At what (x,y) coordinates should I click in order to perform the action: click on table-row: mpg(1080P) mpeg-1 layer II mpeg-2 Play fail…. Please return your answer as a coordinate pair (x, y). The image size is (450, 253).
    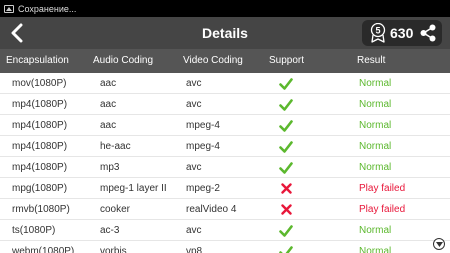
    Looking at the image, I should click on (225, 188).